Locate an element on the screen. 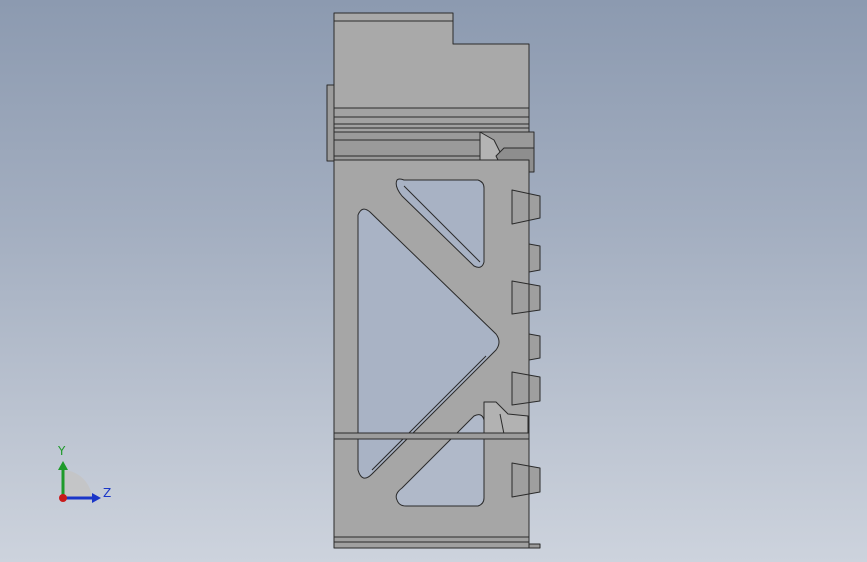 The image size is (867, 562). part-base-tab is located at coordinates (534, 546).